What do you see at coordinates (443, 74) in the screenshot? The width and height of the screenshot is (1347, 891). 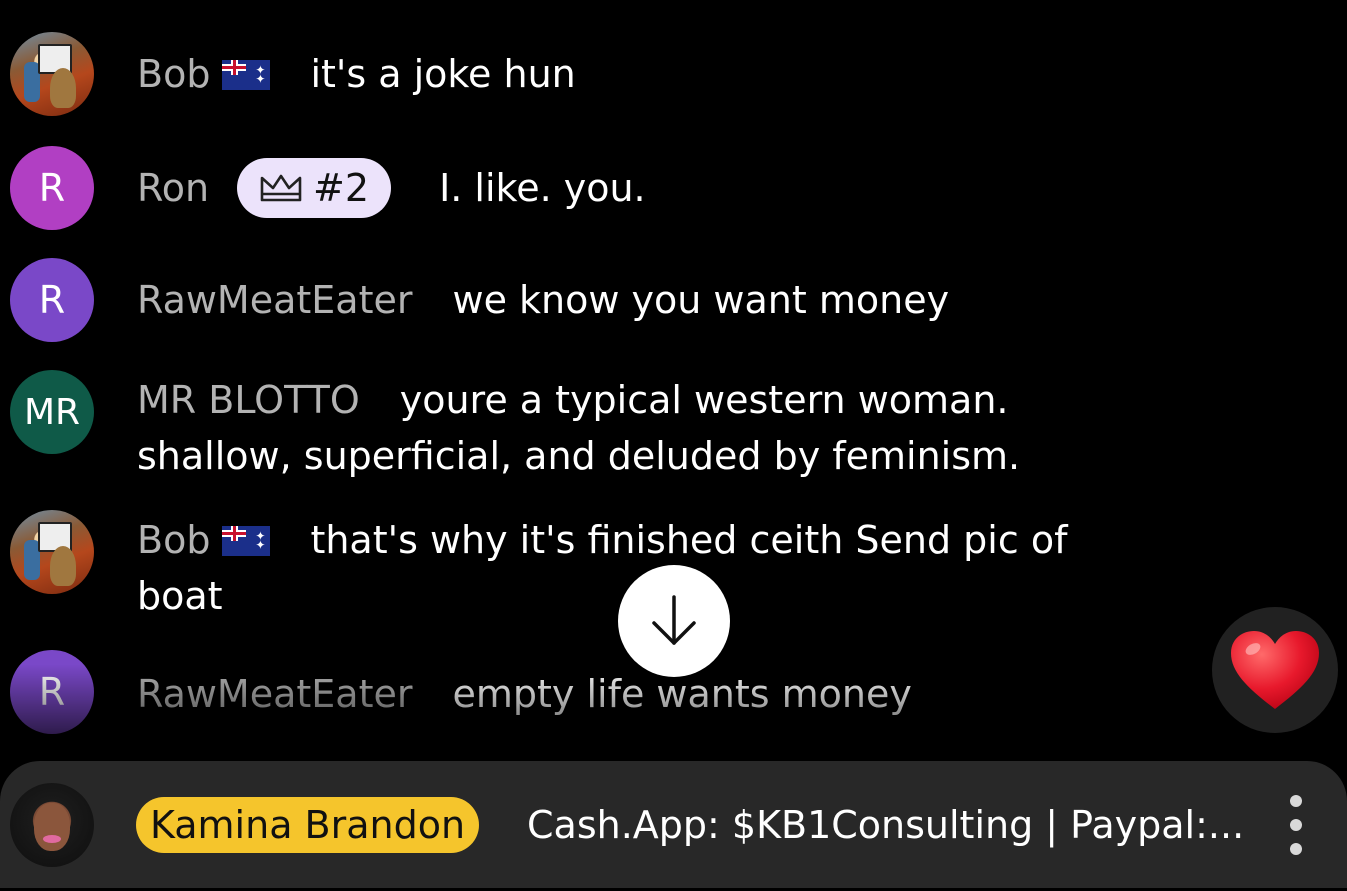 I see `message-text: it's a joke hun` at bounding box center [443, 74].